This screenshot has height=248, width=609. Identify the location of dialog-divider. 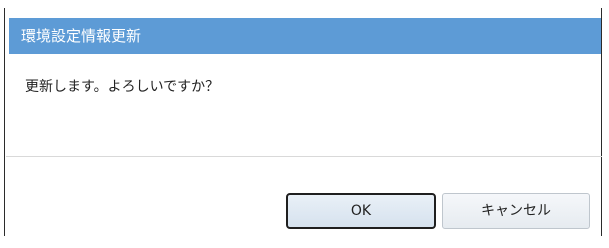
(304, 156).